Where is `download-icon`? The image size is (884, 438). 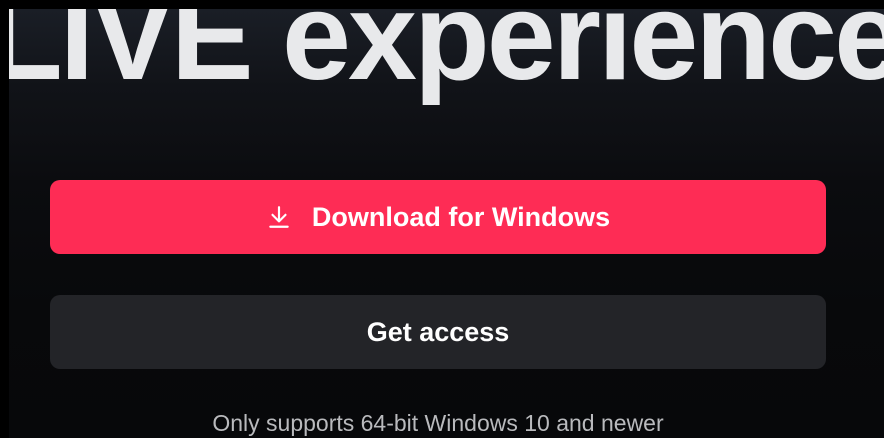 download-icon is located at coordinates (279, 217).